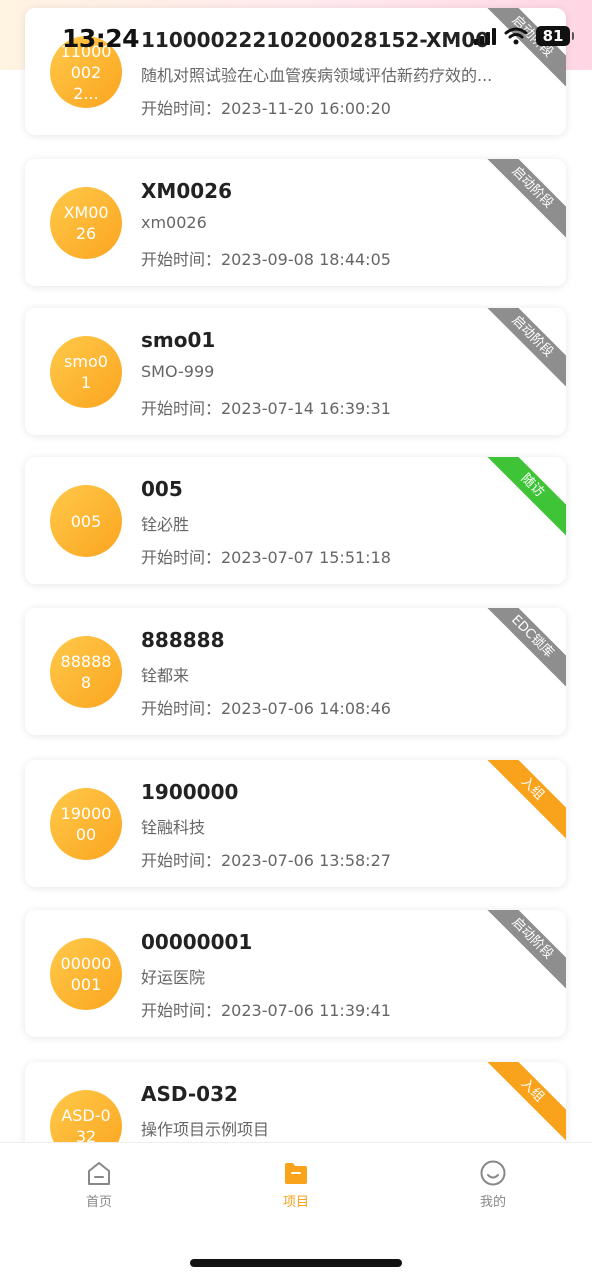  What do you see at coordinates (266, 259) in the screenshot?
I see `project-start-time: 开始时间：2023-09-08 18:44:05` at bounding box center [266, 259].